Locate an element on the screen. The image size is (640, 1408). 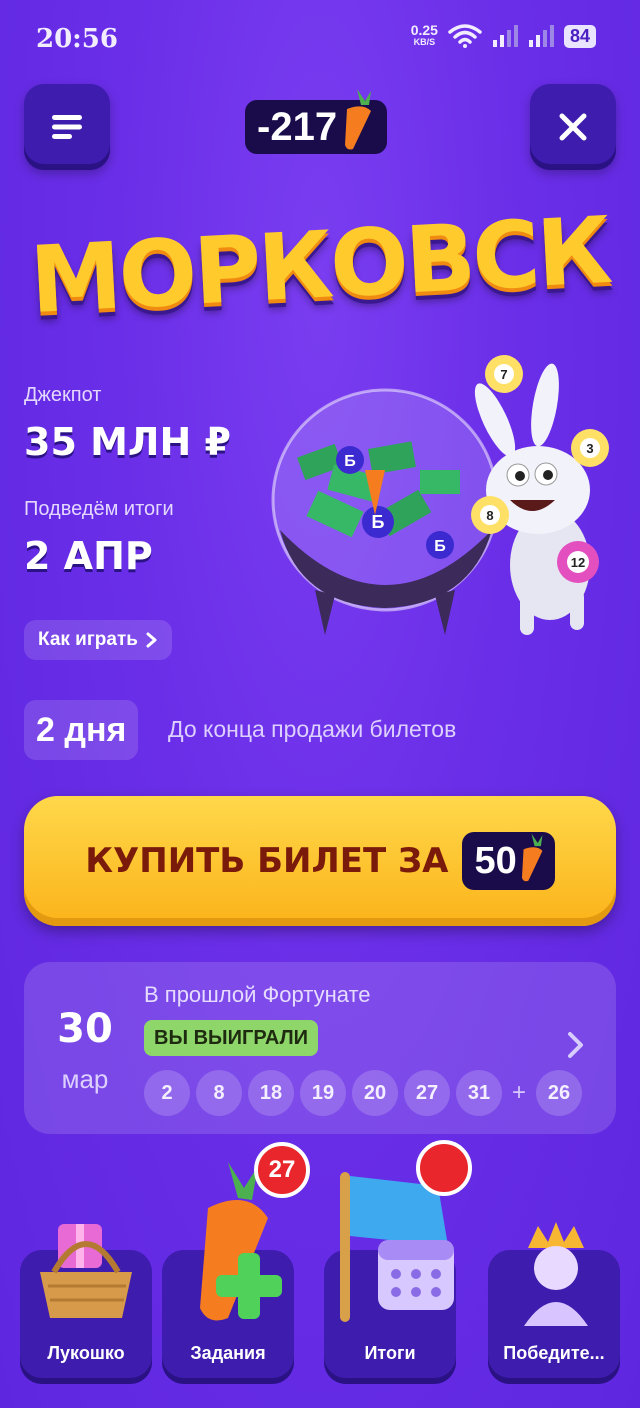
menu-icon is located at coordinates (67, 127).